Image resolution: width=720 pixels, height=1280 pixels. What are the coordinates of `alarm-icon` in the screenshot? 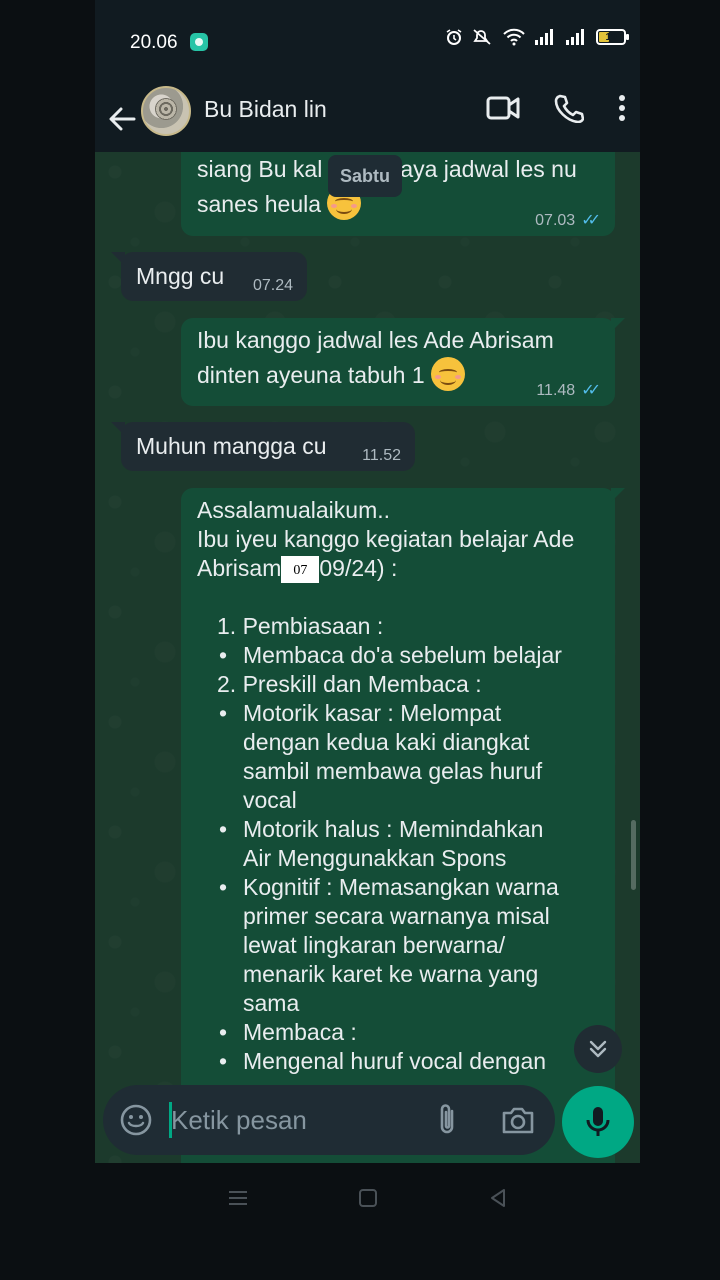 It's located at (454, 37).